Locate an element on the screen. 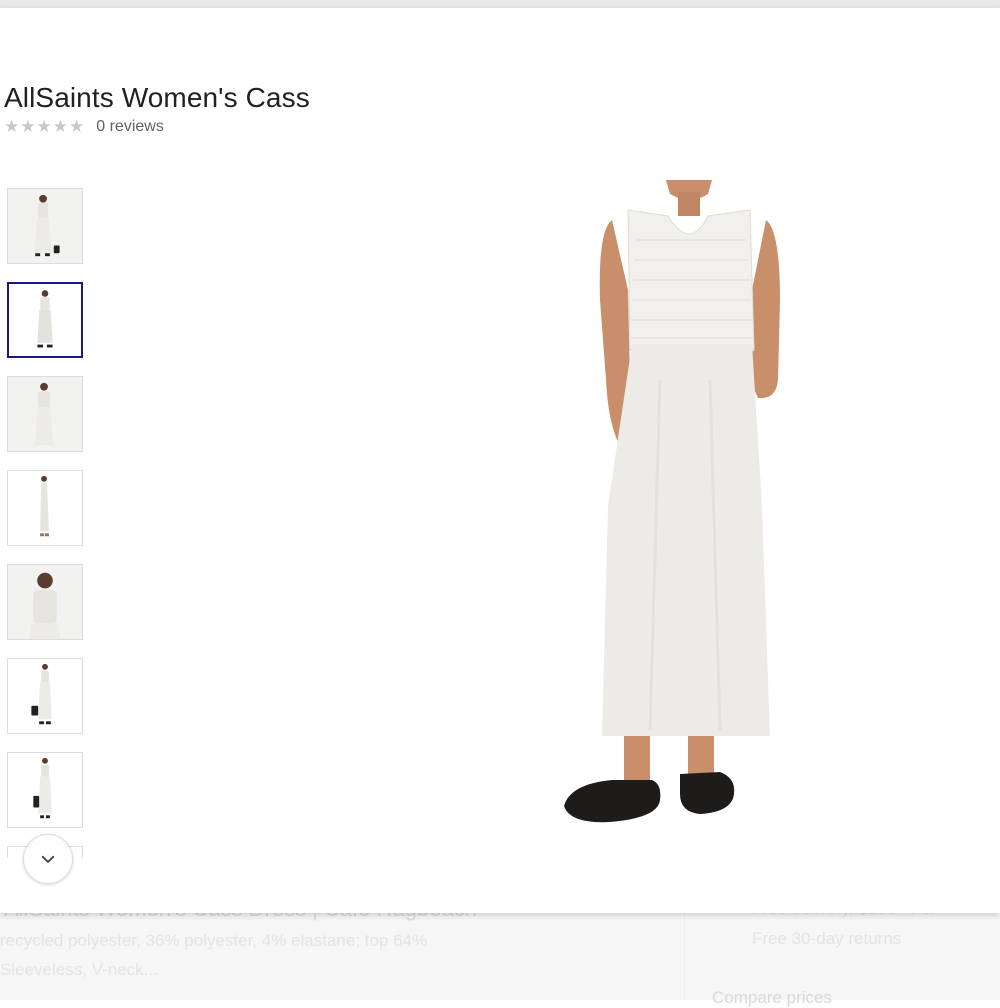 The height and width of the screenshot is (1008, 1000). product-rating: ★ ★ ★ ★ ★ 0 reviews is located at coordinates (84, 127).